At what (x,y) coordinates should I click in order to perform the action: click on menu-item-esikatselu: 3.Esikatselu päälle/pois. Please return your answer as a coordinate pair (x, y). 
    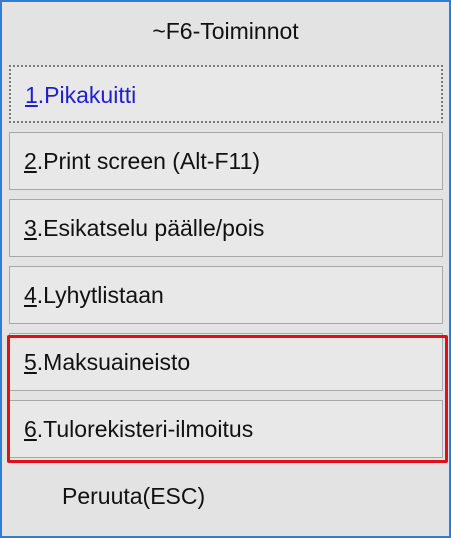
    Looking at the image, I should click on (226, 228).